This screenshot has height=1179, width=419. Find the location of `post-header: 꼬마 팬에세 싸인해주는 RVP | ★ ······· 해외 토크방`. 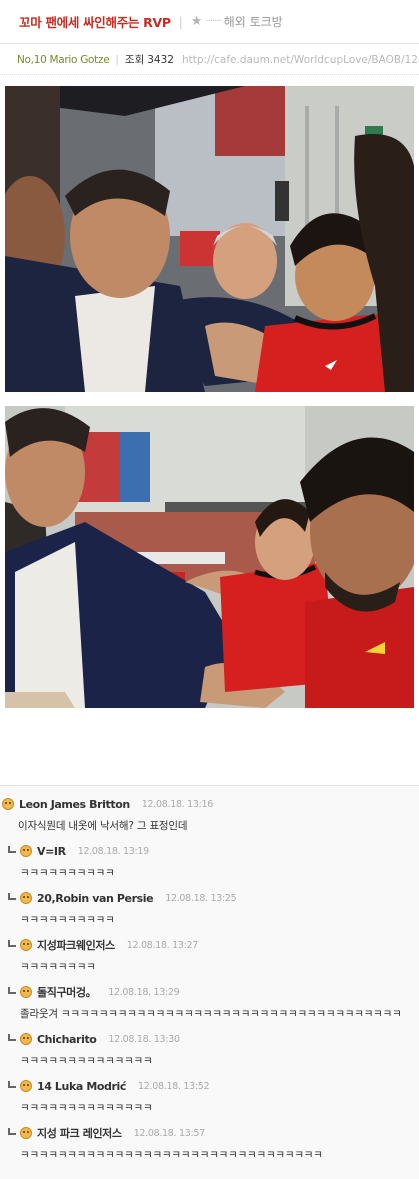

post-header: 꼬마 팬에세 싸인해주는 RVP | ★ ······· 해외 토크방 is located at coordinates (209, 22).